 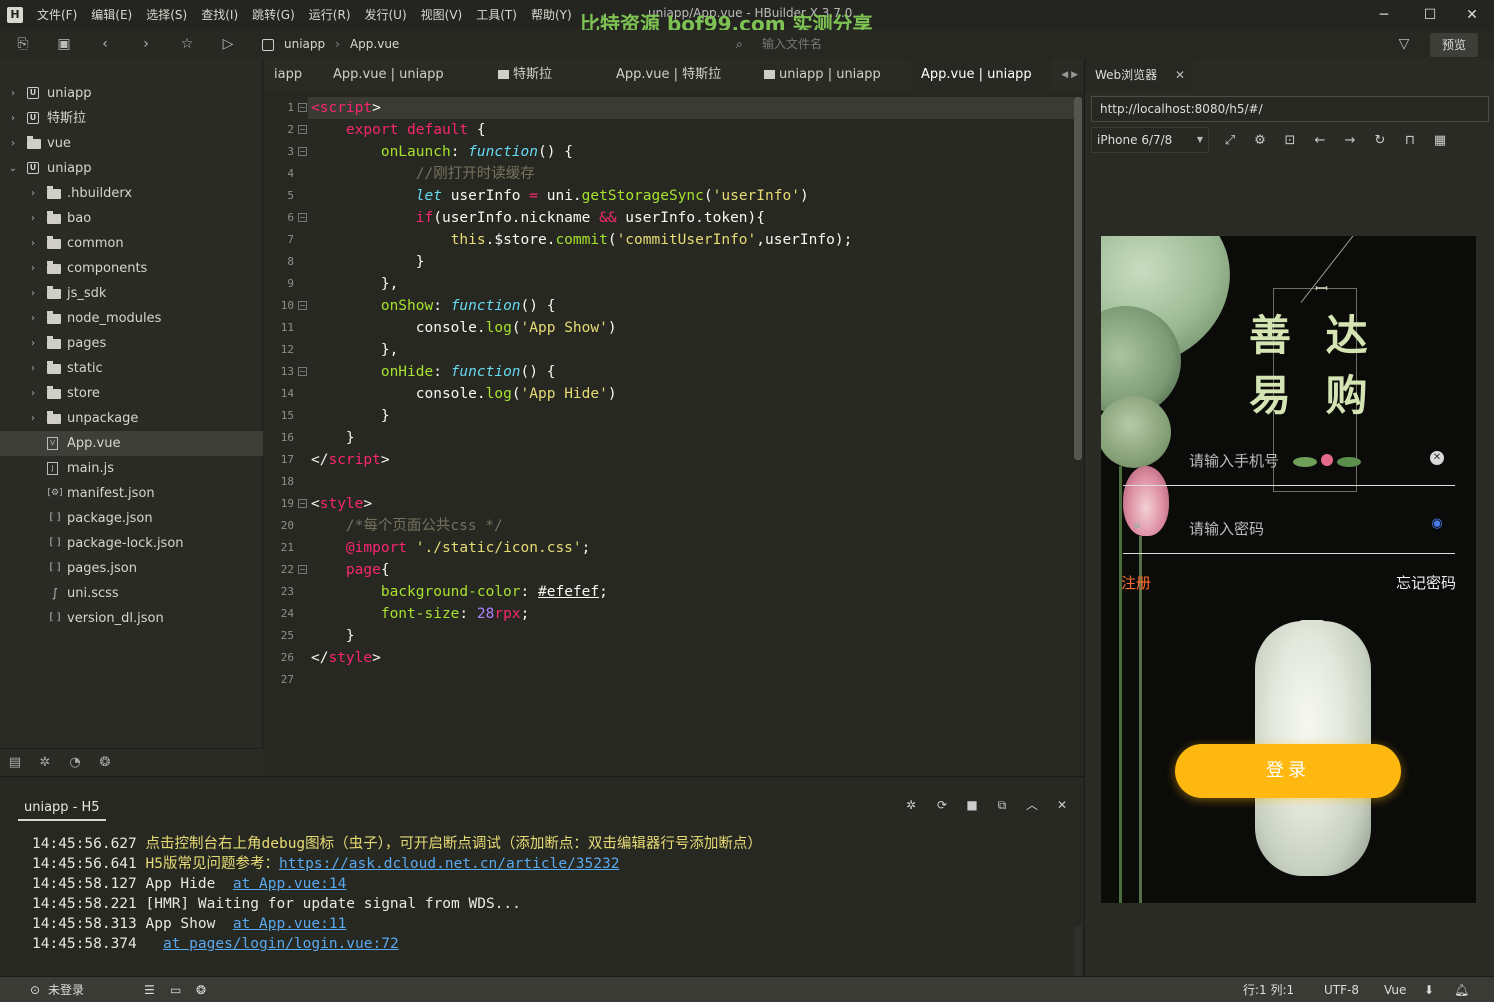 I want to click on menu-item: 文件(F), so click(x=57, y=15).